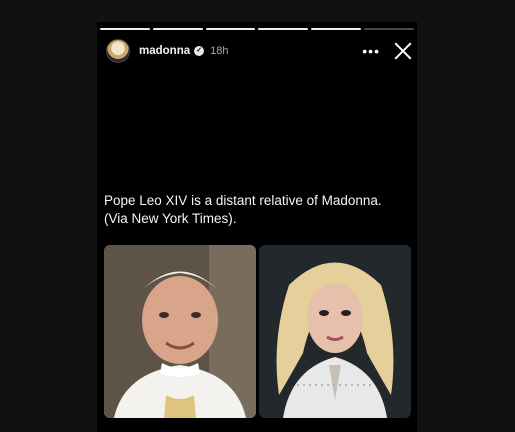 This screenshot has height=432, width=515. I want to click on story-progress-bar, so click(257, 29).